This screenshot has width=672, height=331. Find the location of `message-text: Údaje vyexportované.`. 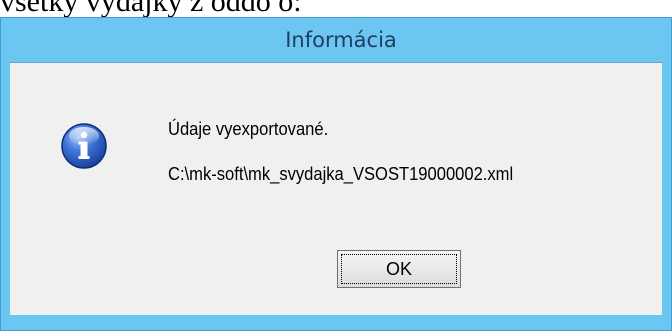

message-text: Údaje vyexportované. is located at coordinates (248, 129).